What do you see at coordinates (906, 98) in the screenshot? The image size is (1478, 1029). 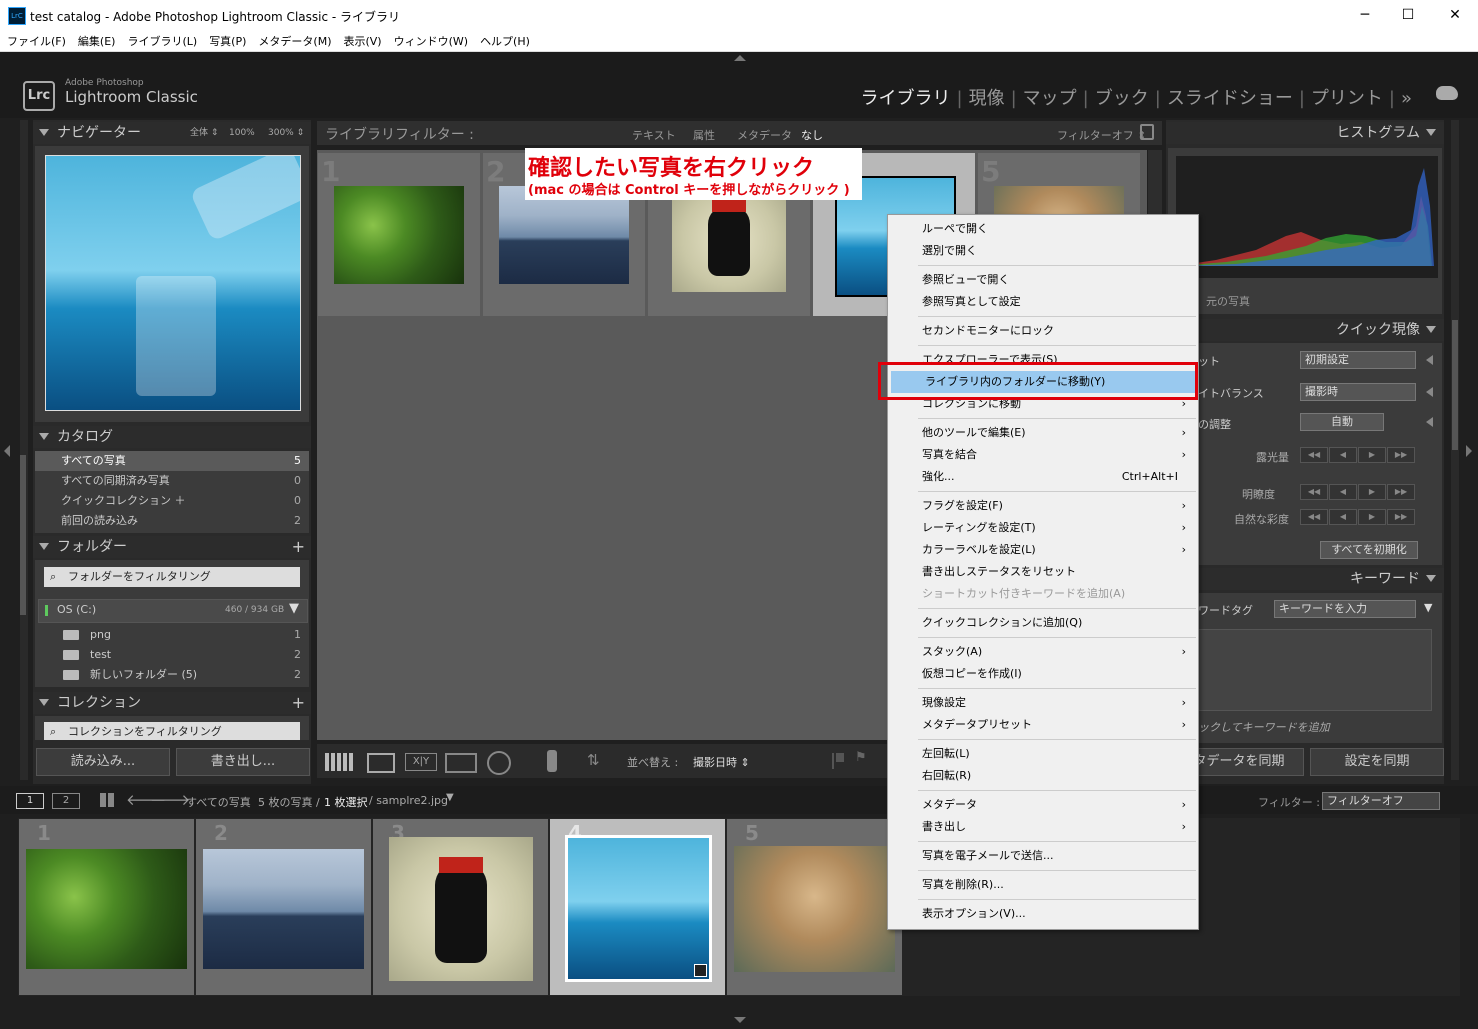 I see `module-library: ライブラリ` at bounding box center [906, 98].